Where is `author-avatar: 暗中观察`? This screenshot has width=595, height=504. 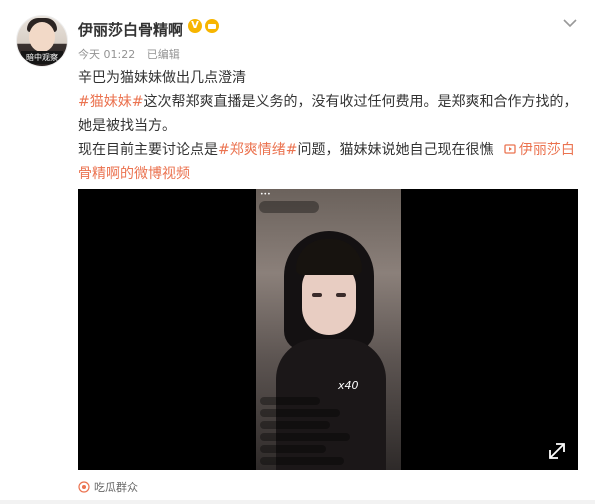
author-avatar: 暗中观察 is located at coordinates (42, 41).